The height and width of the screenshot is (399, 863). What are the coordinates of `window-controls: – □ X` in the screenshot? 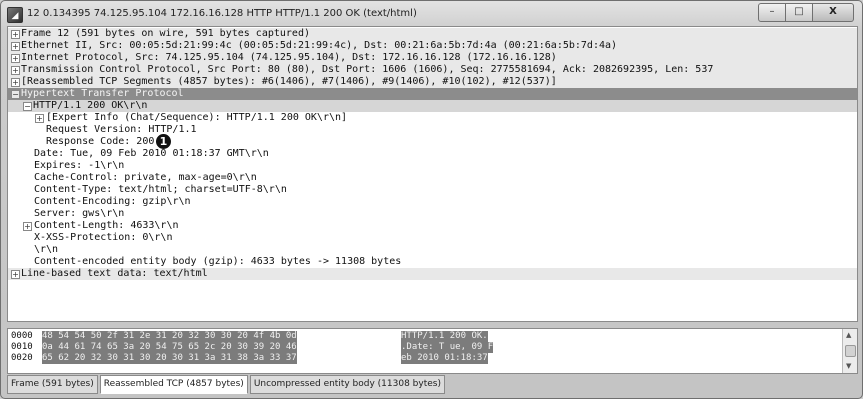 It's located at (806, 12).